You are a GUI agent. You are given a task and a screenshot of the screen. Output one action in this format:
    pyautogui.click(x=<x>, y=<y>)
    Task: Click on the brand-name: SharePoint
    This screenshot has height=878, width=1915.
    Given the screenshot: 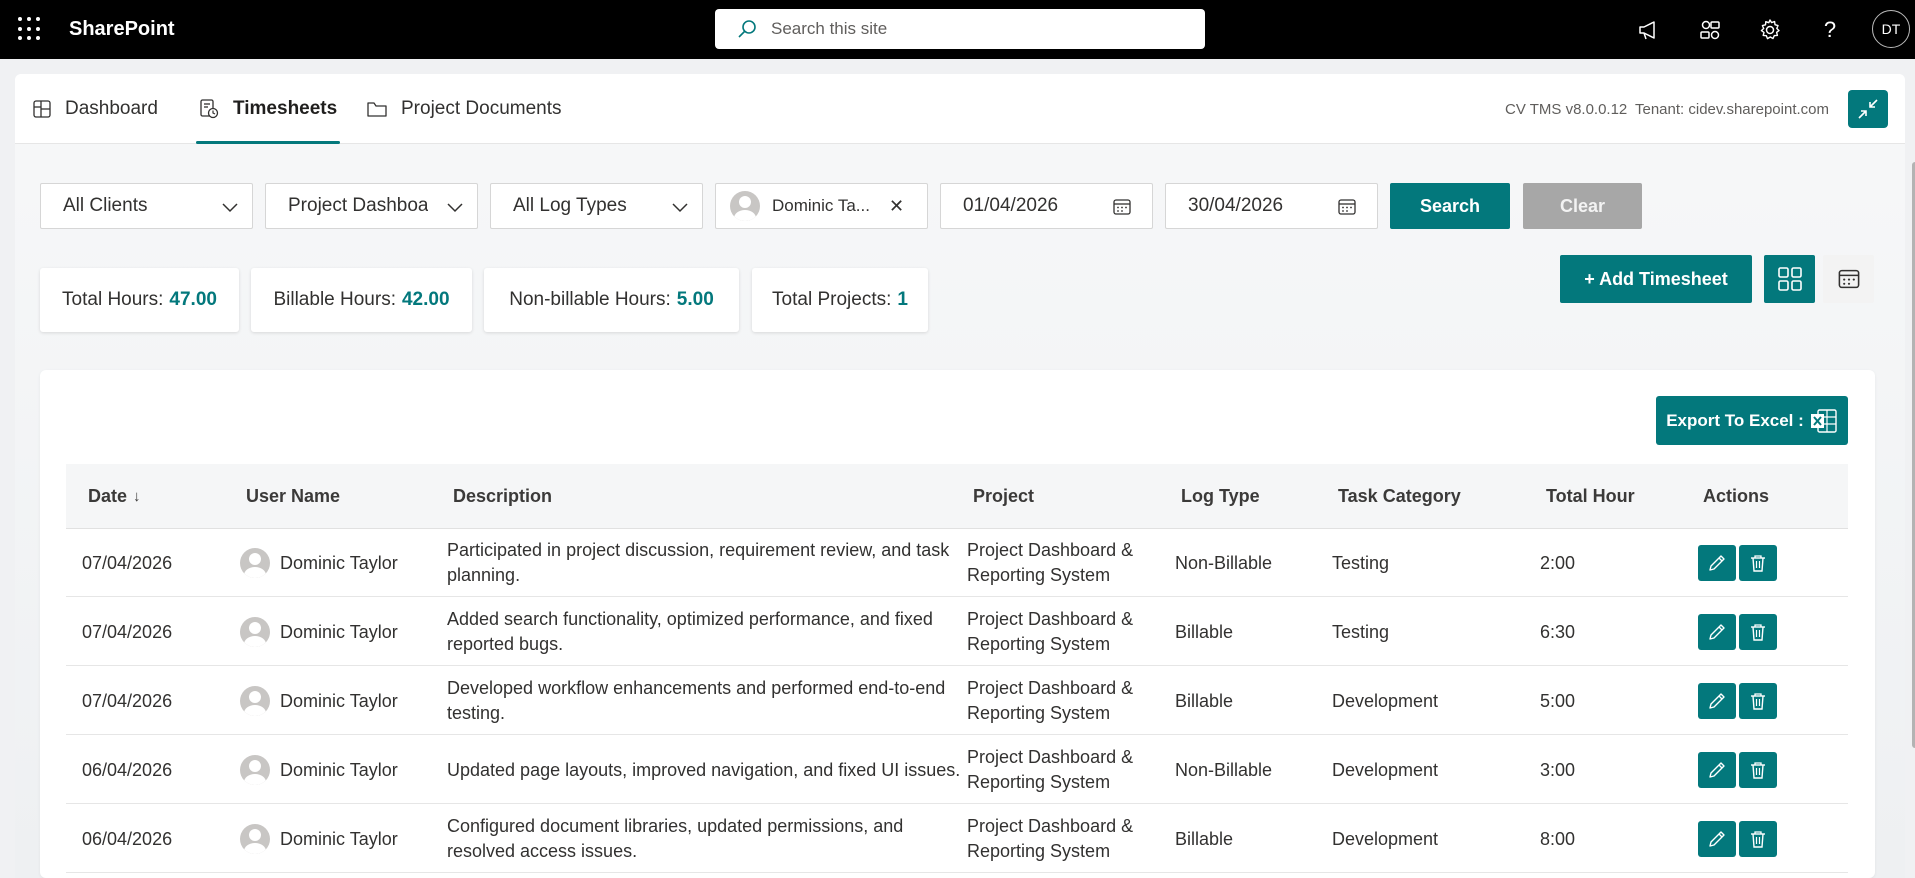 What is the action you would take?
    pyautogui.click(x=122, y=29)
    